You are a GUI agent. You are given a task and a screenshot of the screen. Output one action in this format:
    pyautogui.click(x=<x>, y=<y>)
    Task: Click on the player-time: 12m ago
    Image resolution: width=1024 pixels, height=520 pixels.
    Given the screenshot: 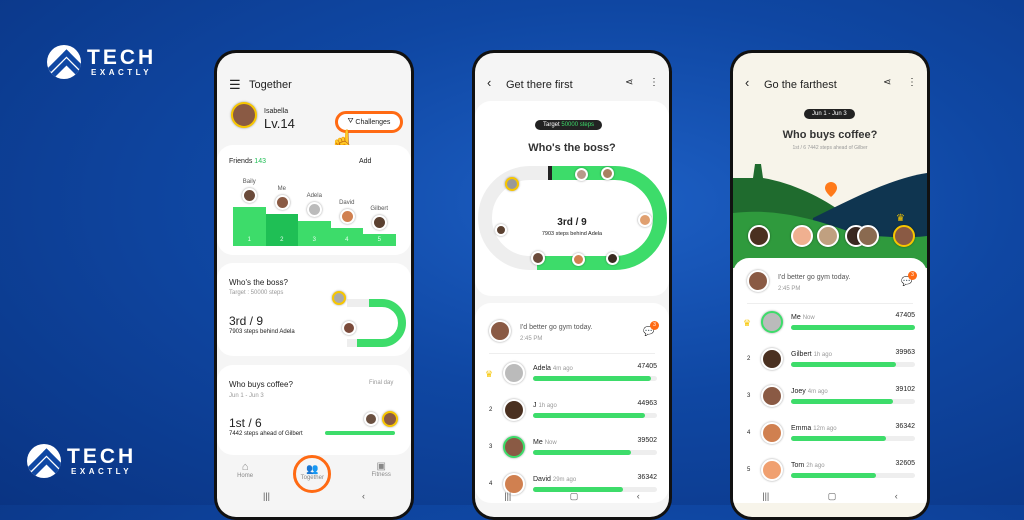 What is the action you would take?
    pyautogui.click(x=825, y=429)
    